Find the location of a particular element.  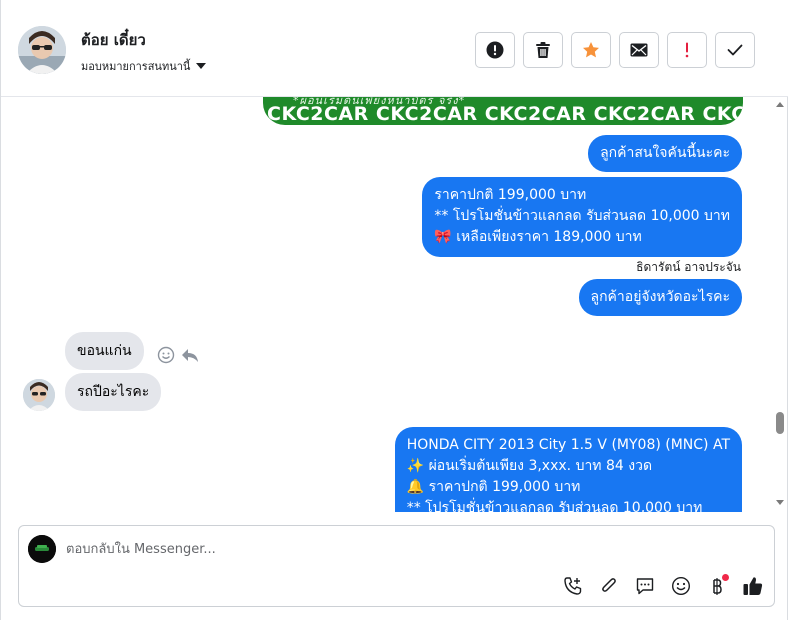

like-icon is located at coordinates (753, 586).